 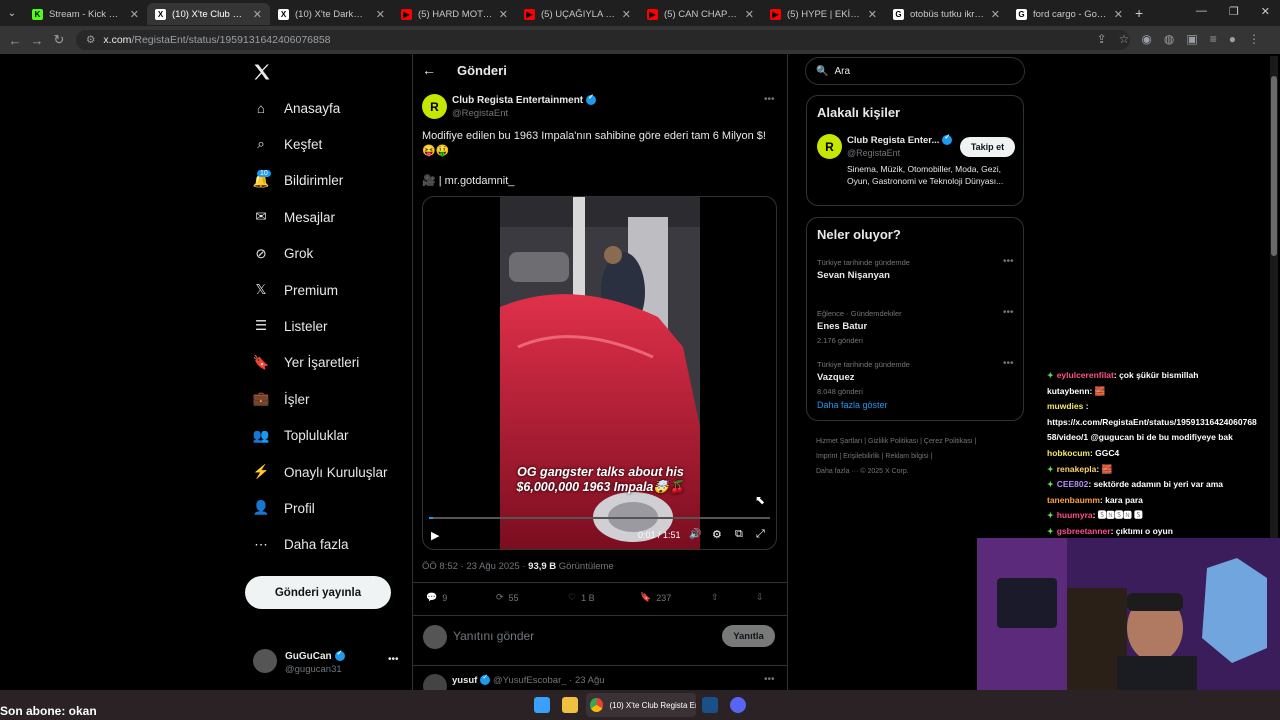 What do you see at coordinates (59, 40) in the screenshot?
I see `reload-icon: ↻` at bounding box center [59, 40].